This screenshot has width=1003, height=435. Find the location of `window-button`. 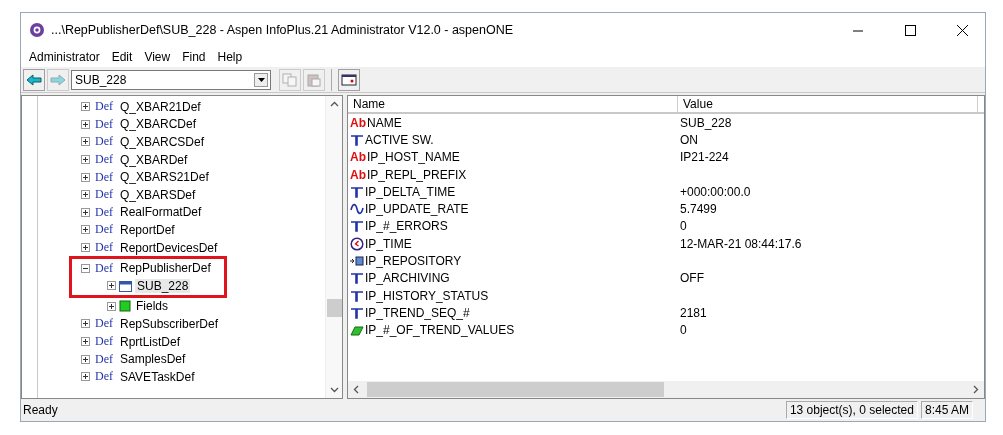

window-button is located at coordinates (349, 79).